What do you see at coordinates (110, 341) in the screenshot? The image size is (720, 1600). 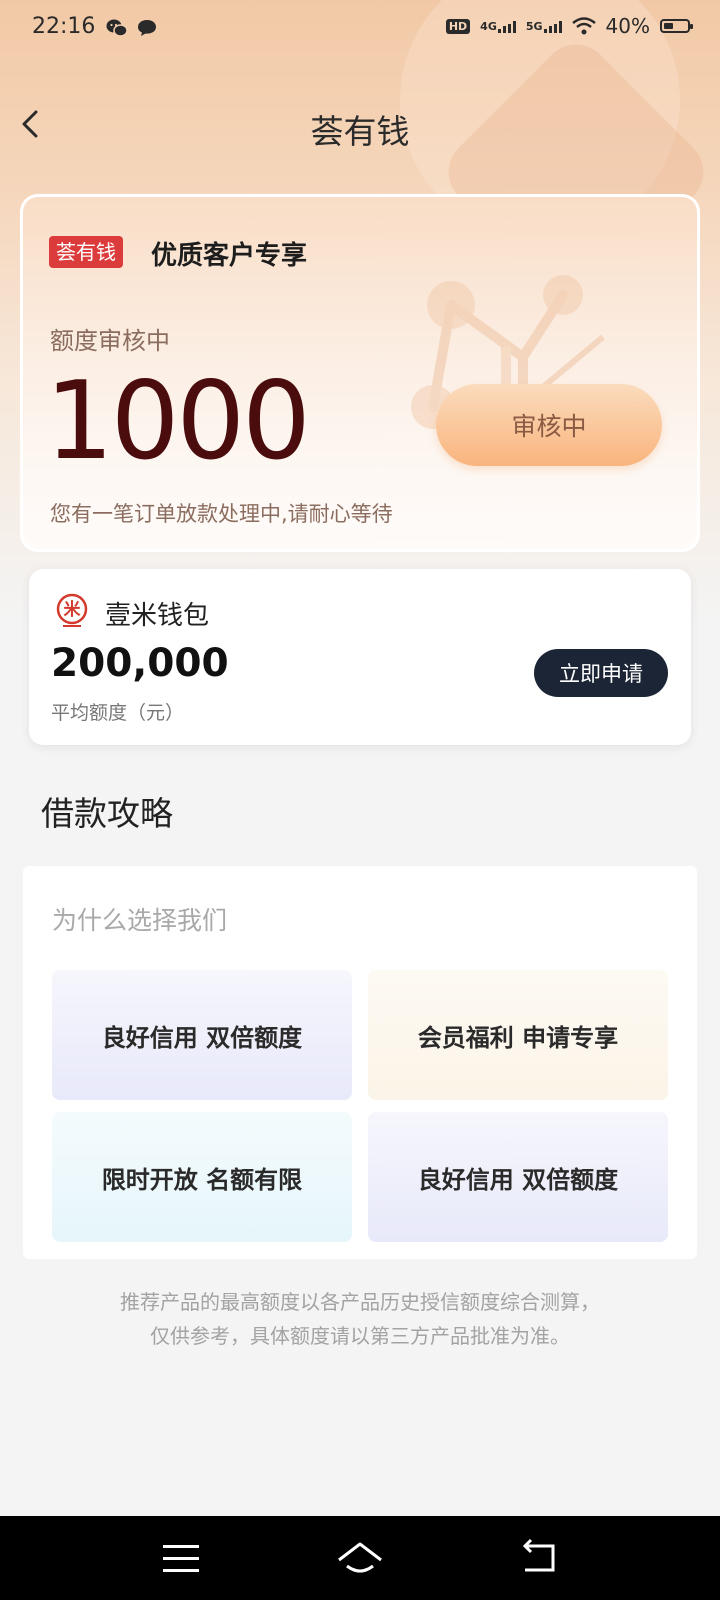 I see `quota-status-label: 额度审核中` at bounding box center [110, 341].